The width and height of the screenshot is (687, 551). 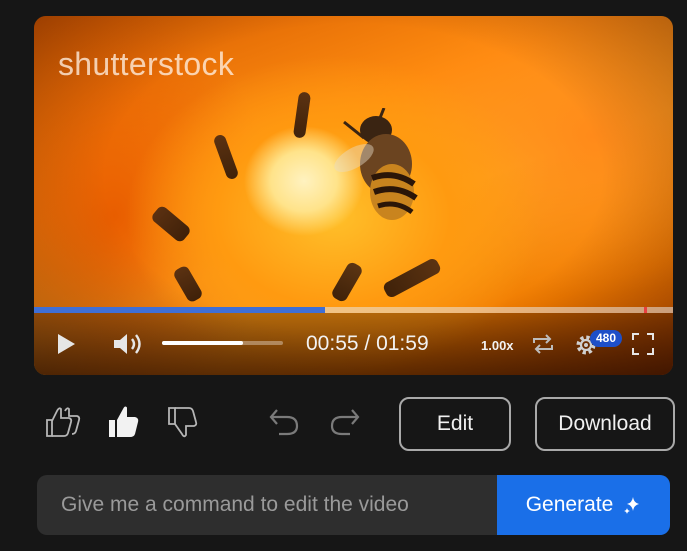 I want to click on volume-slider, so click(x=222, y=343).